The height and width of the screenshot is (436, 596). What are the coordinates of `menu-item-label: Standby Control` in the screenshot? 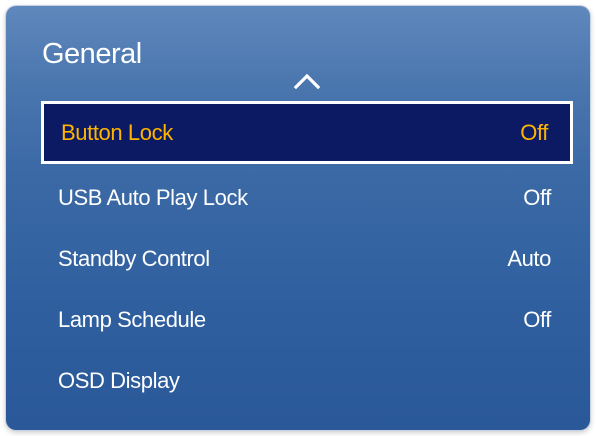 It's located at (134, 258).